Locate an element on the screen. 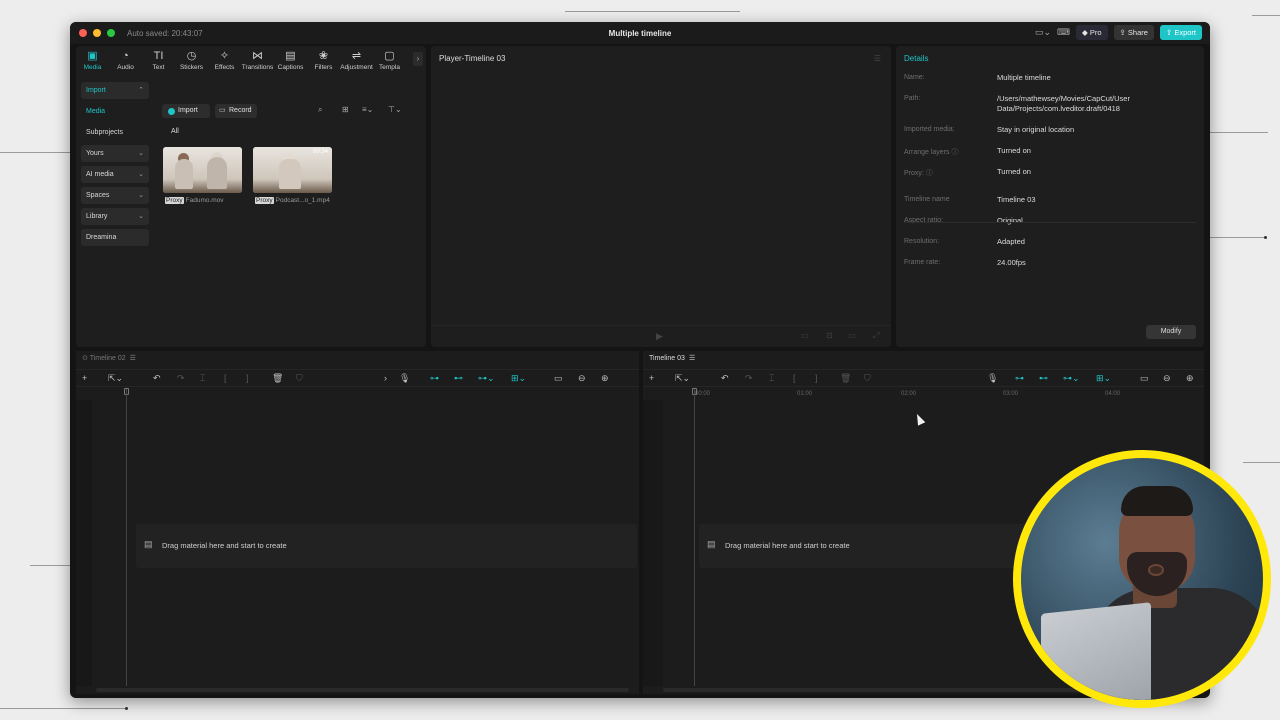  tool-text: TI Text is located at coordinates (158, 60).